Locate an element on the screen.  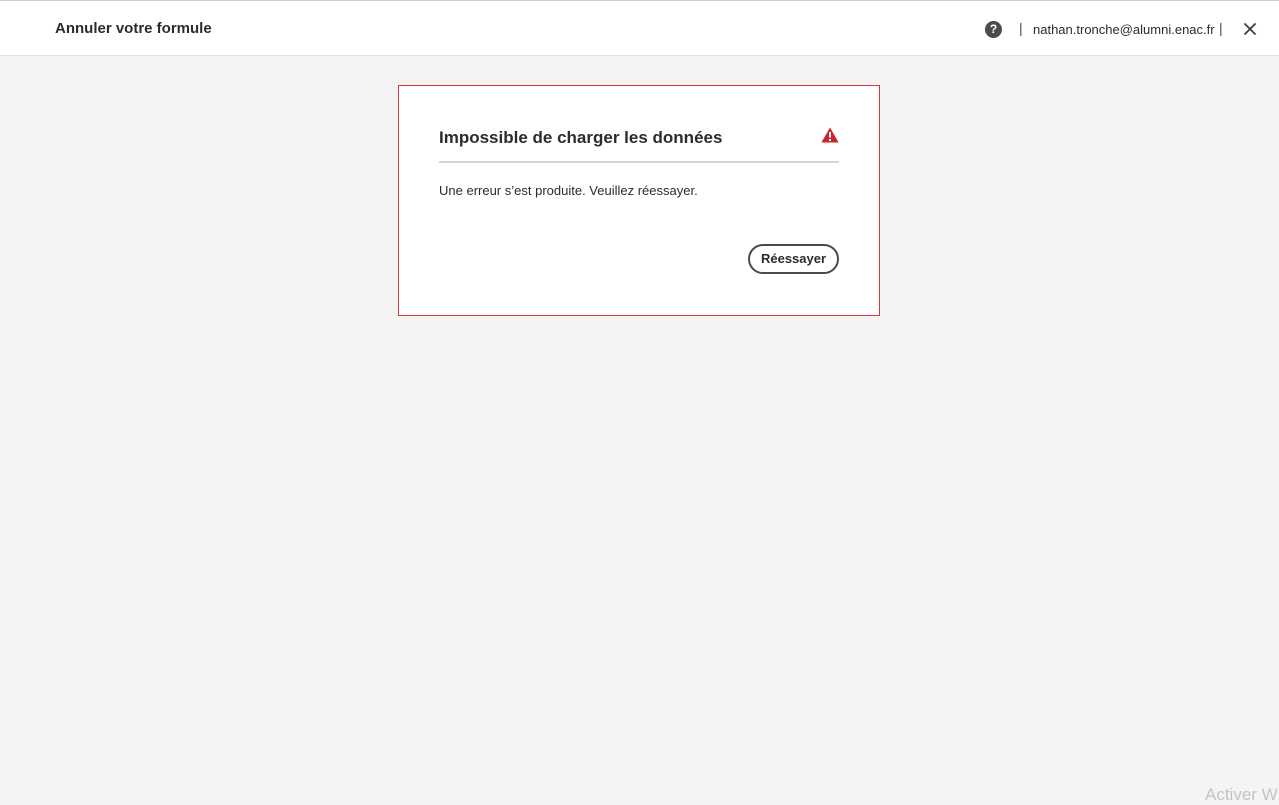
page-title: Annuler votre formule is located at coordinates (133, 28).